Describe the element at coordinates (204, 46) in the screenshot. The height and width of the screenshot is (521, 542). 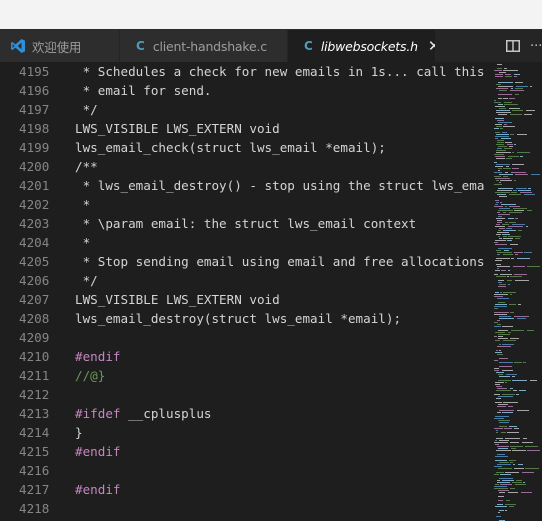
I see `tab-client-handshake: C client-handshake.c` at that location.